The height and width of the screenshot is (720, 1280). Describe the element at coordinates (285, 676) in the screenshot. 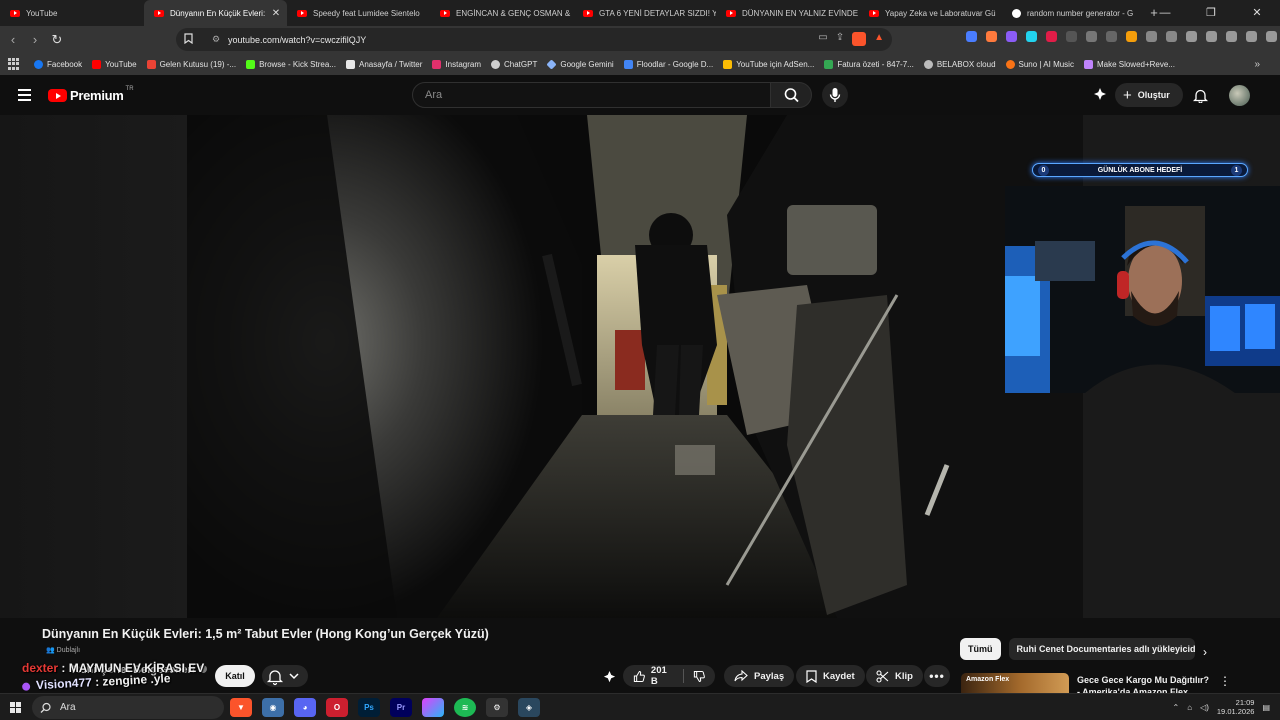

I see `subscription-bell-button` at that location.